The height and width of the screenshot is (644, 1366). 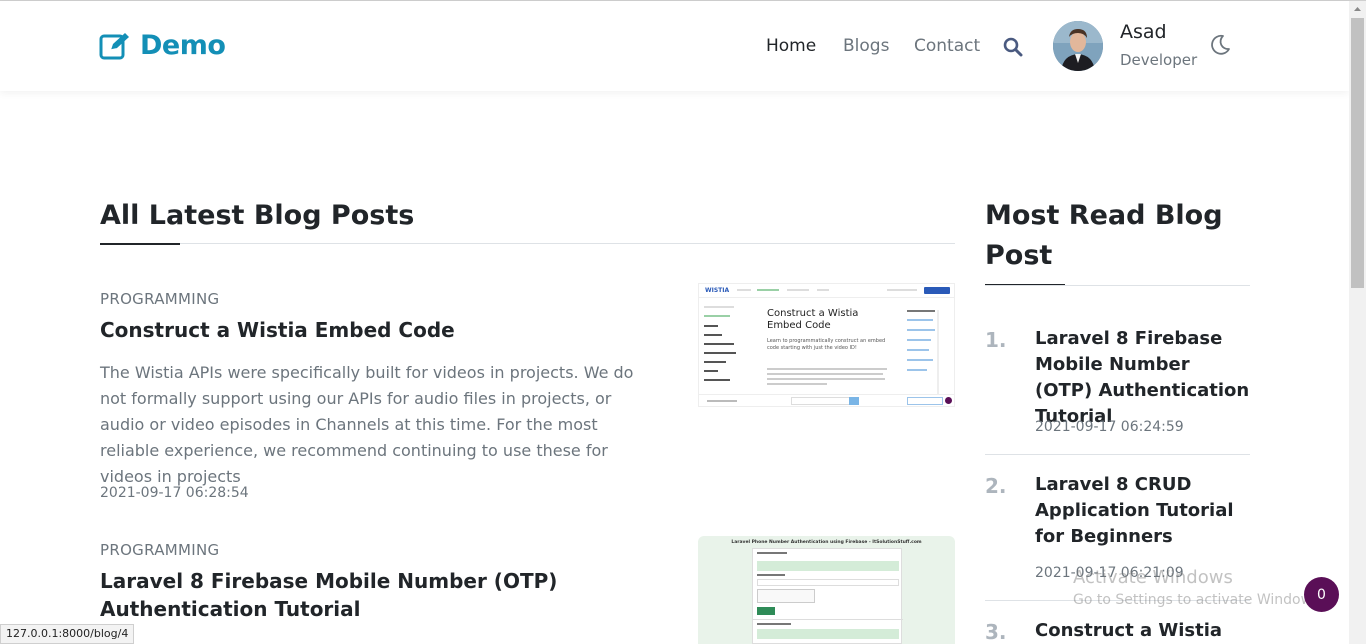 What do you see at coordinates (1357, 153) in the screenshot?
I see `scrollbar-thumb` at bounding box center [1357, 153].